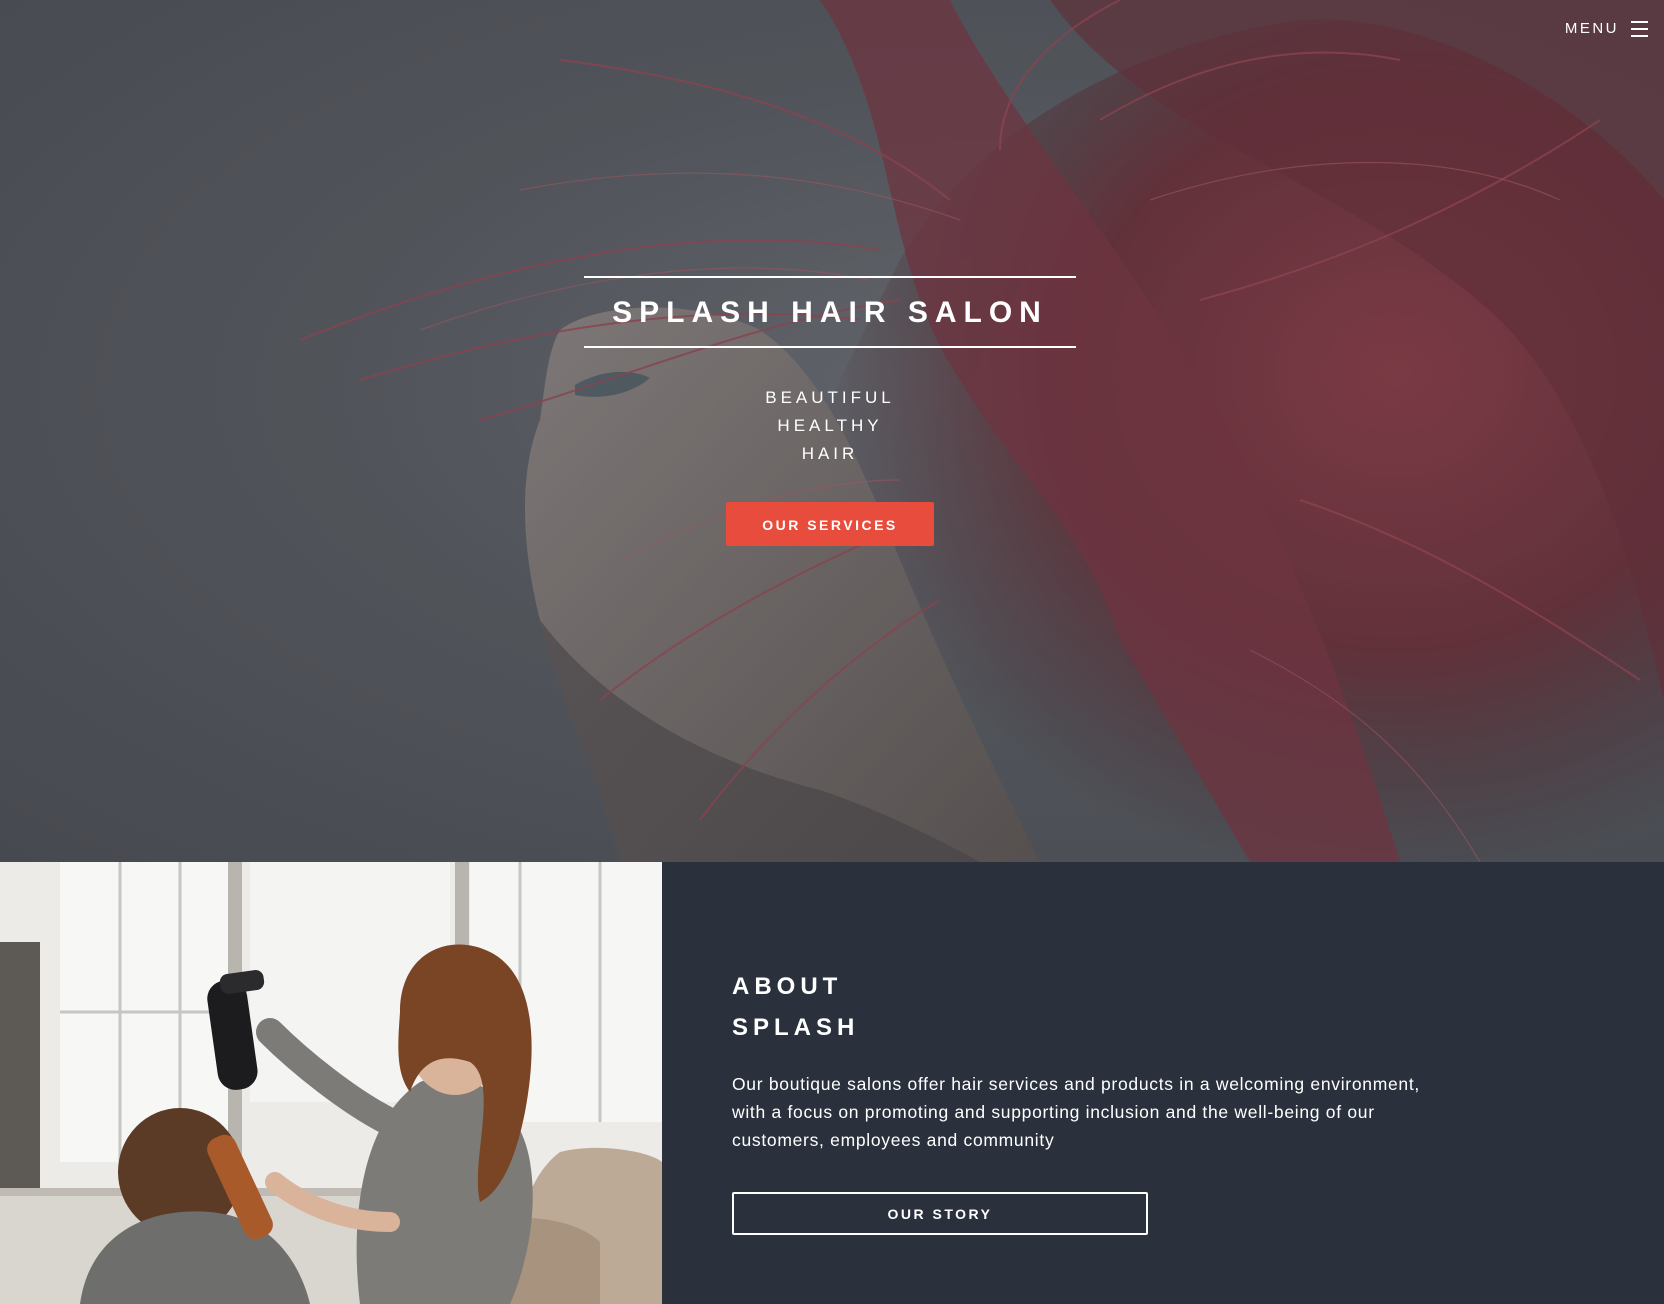 This screenshot has width=1664, height=1304. I want to click on our-story-button: OUR STORY, so click(940, 1213).